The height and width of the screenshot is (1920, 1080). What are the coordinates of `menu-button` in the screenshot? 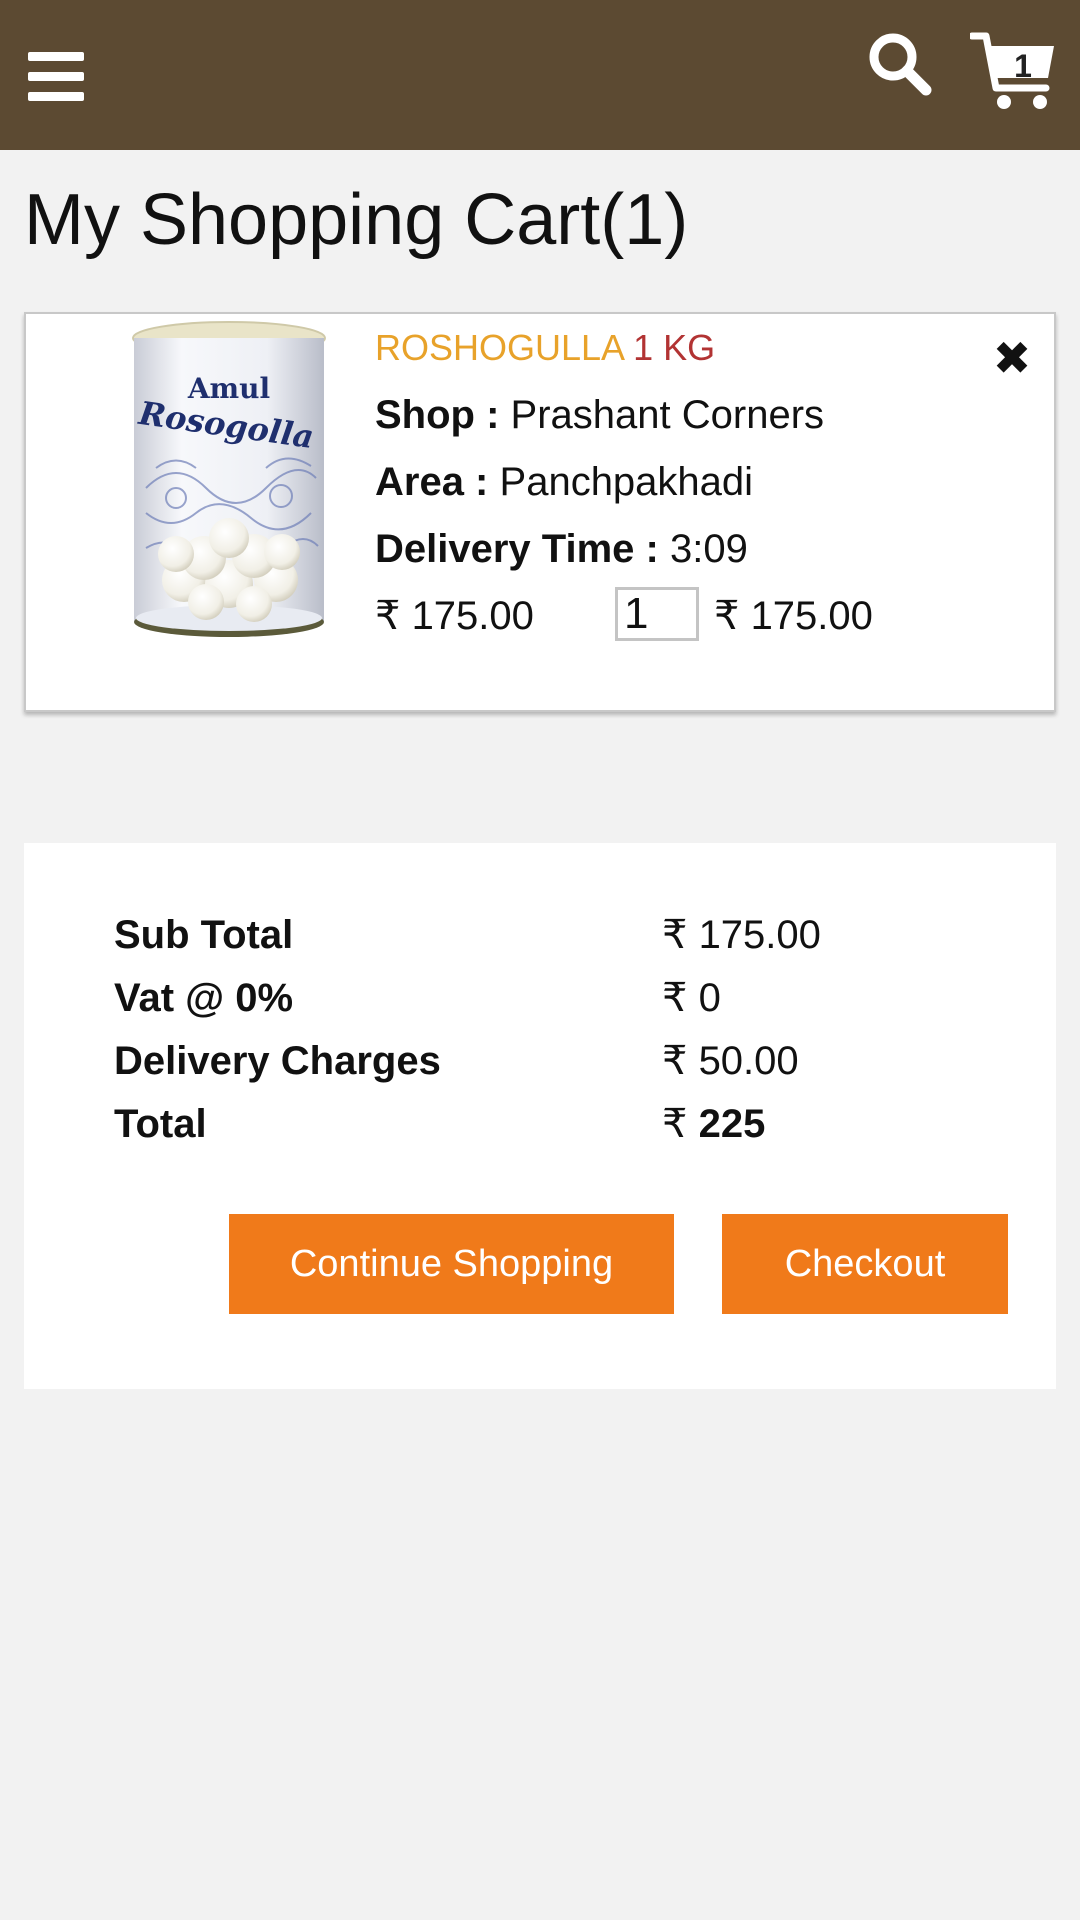 It's located at (56, 76).